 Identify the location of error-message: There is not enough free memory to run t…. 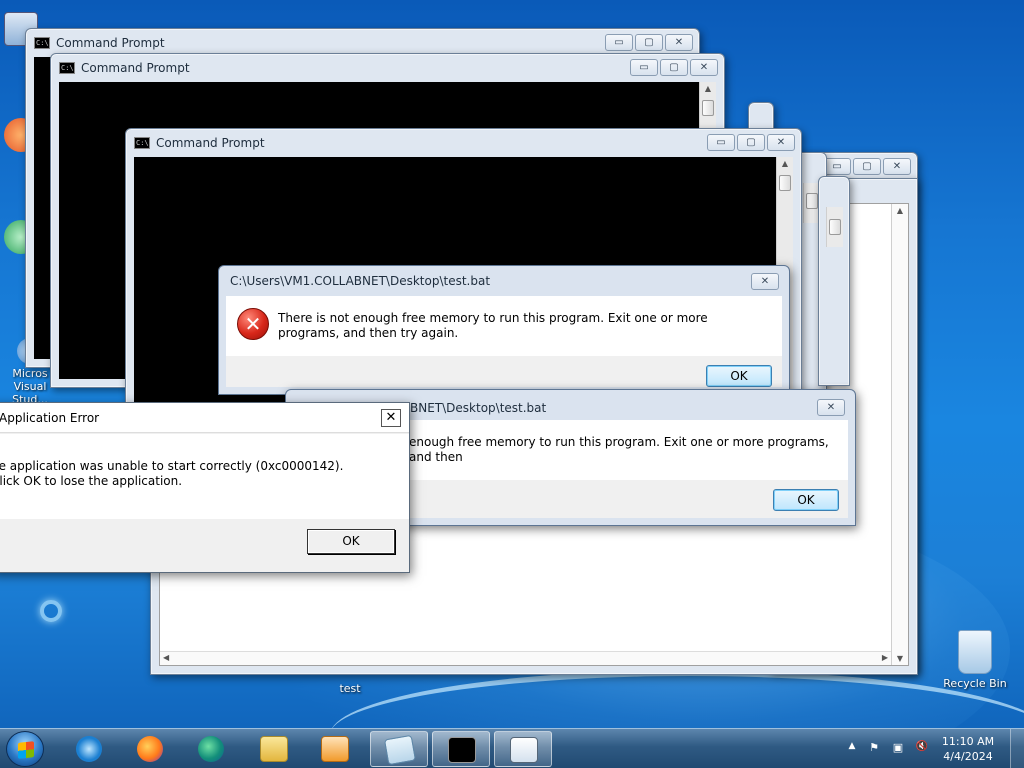
(493, 325).